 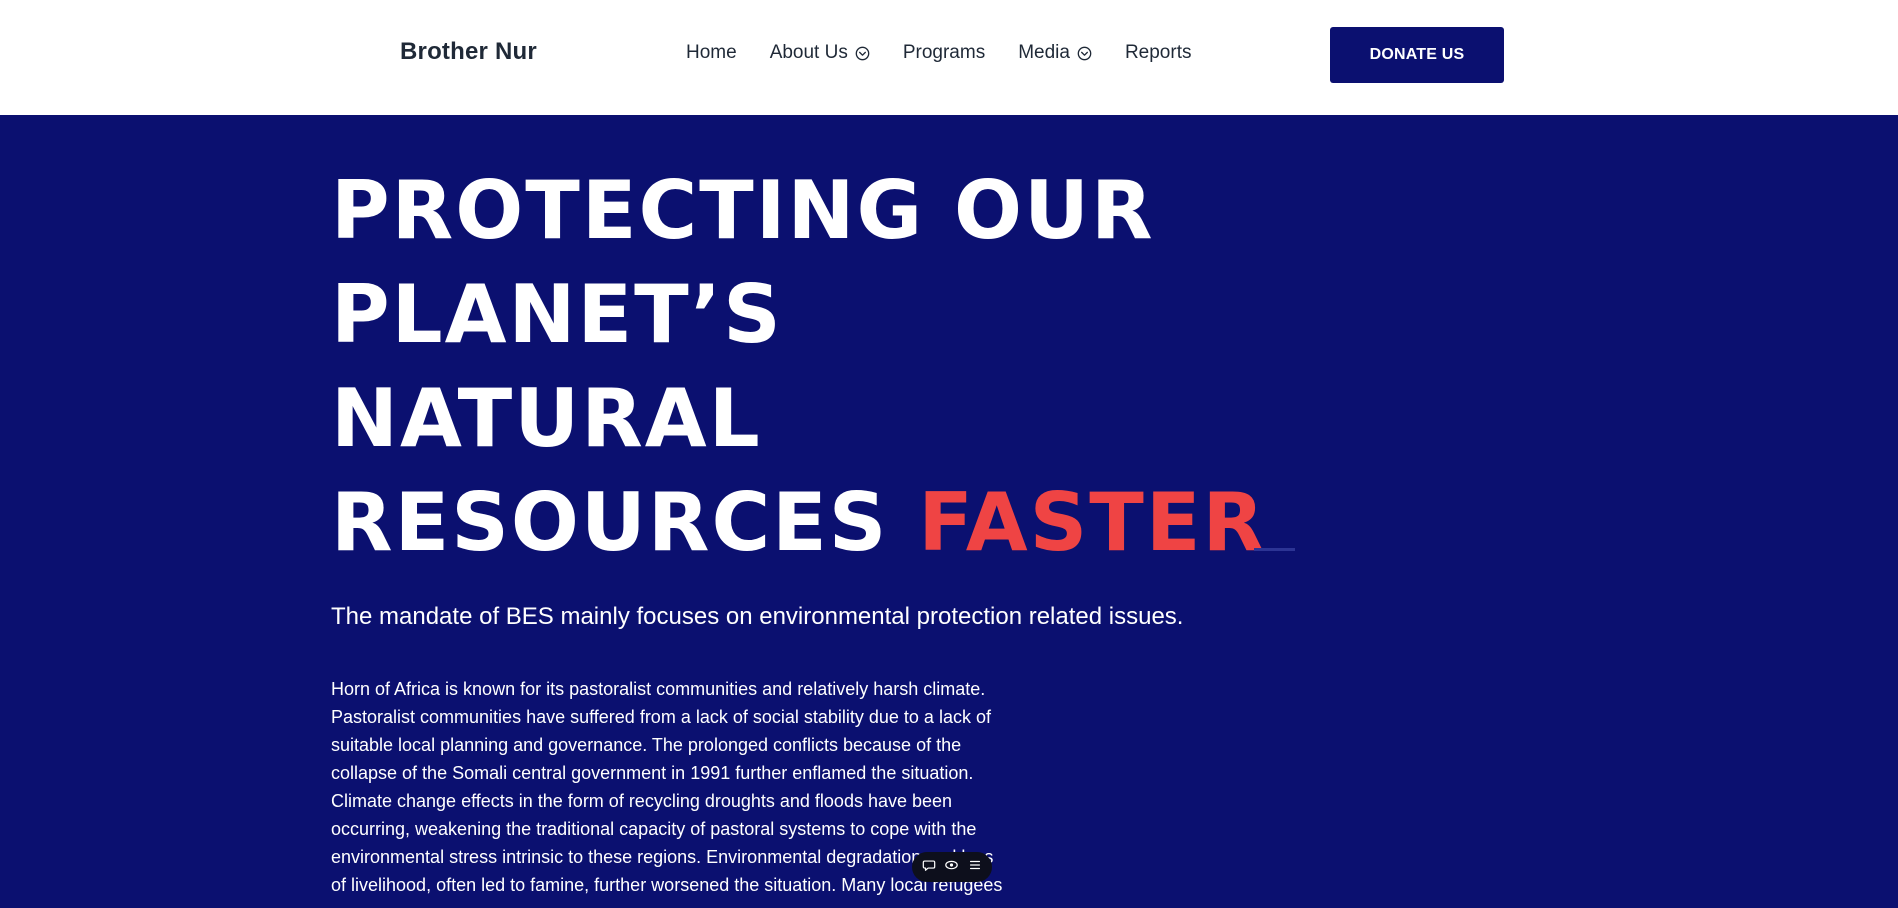 I want to click on nav-item-label: Reports, so click(x=1158, y=52).